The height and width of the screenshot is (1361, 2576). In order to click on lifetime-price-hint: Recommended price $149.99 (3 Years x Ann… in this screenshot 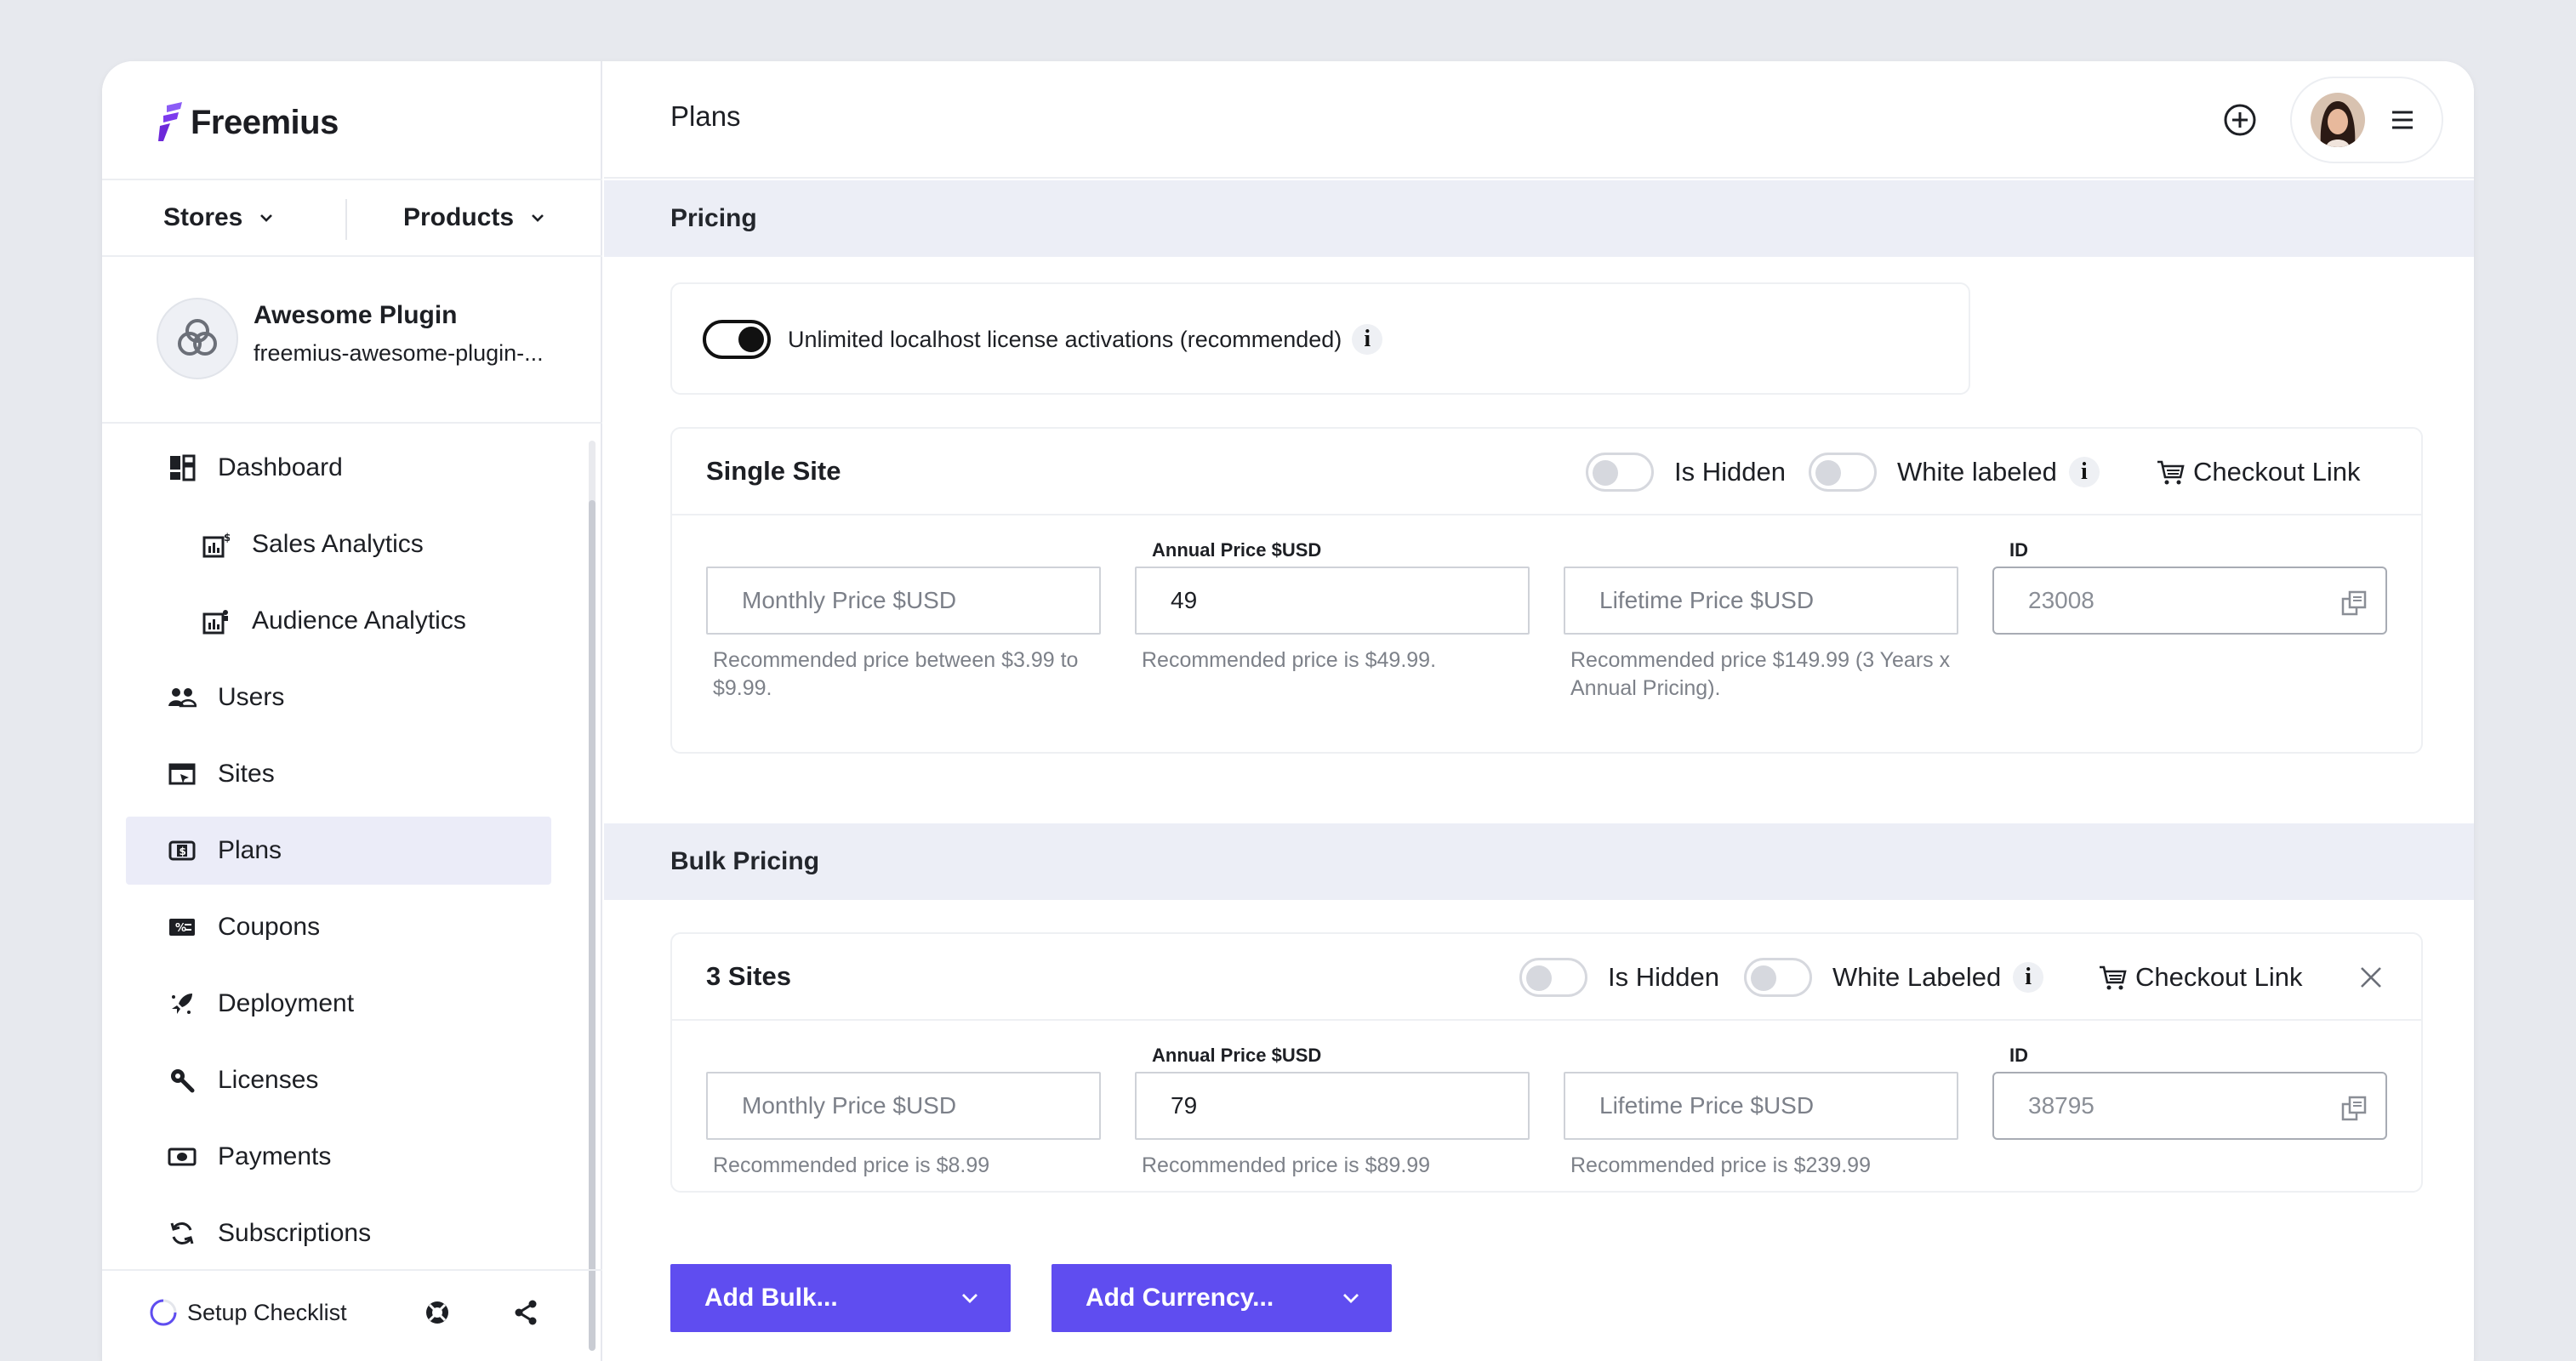, I will do `click(1761, 674)`.